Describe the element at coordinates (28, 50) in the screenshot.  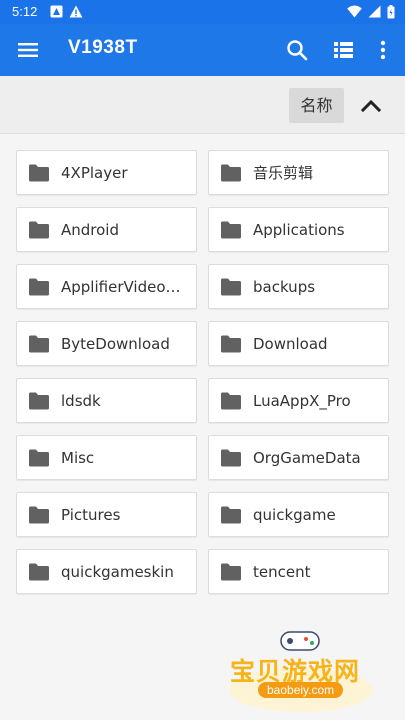
I see `menu-icon` at that location.